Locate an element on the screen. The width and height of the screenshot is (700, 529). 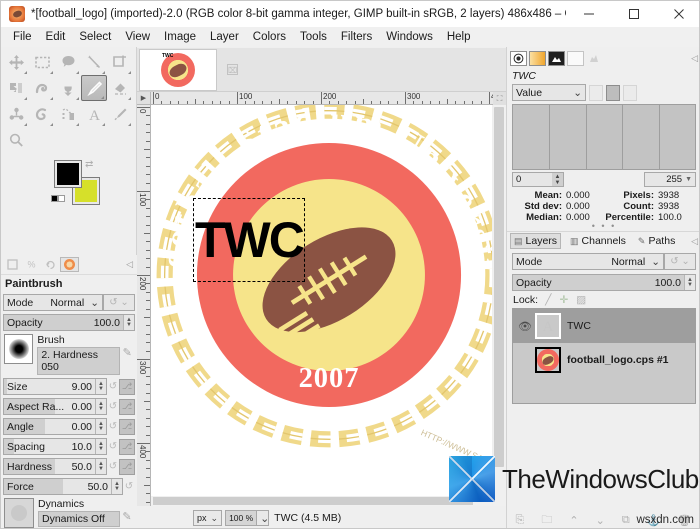
lower-layer-icon: ⌄ is located at coordinates (600, 520).